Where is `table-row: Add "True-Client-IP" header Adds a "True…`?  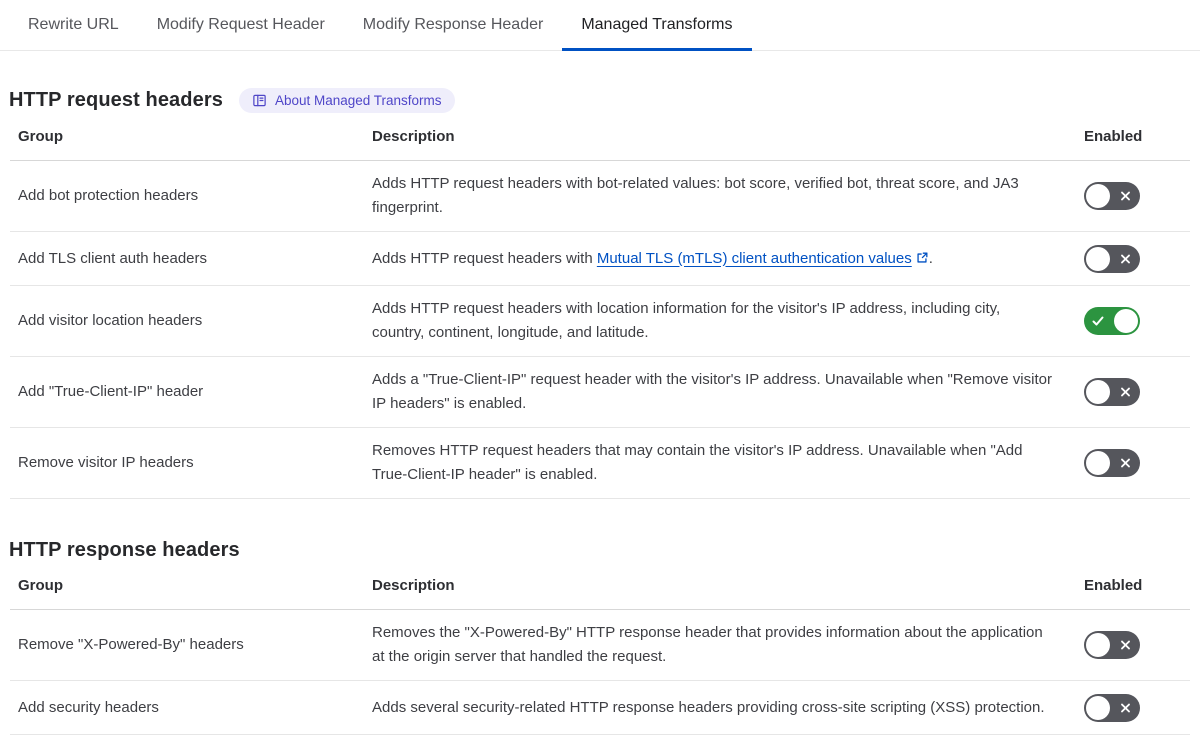
table-row: Add "True-Client-IP" header Adds a "True… is located at coordinates (600, 392).